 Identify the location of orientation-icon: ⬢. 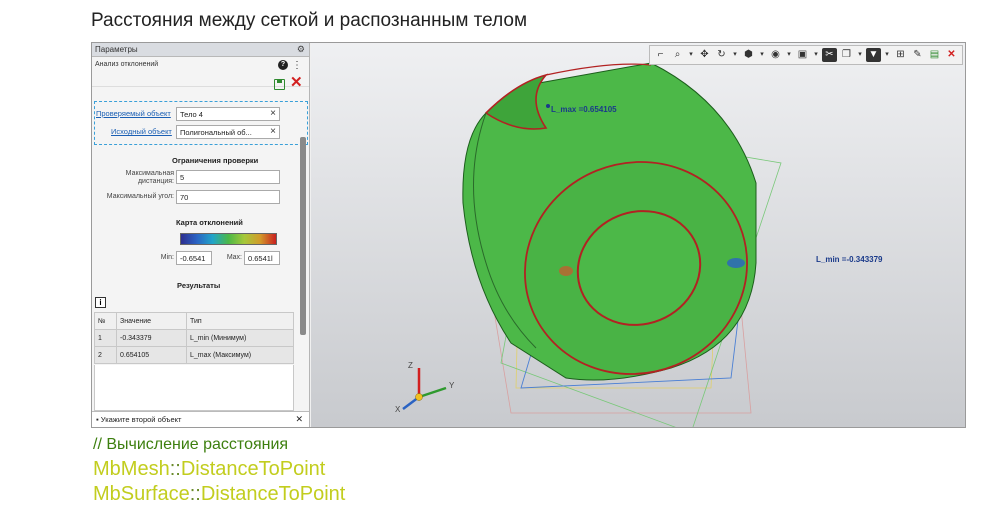
(748, 55).